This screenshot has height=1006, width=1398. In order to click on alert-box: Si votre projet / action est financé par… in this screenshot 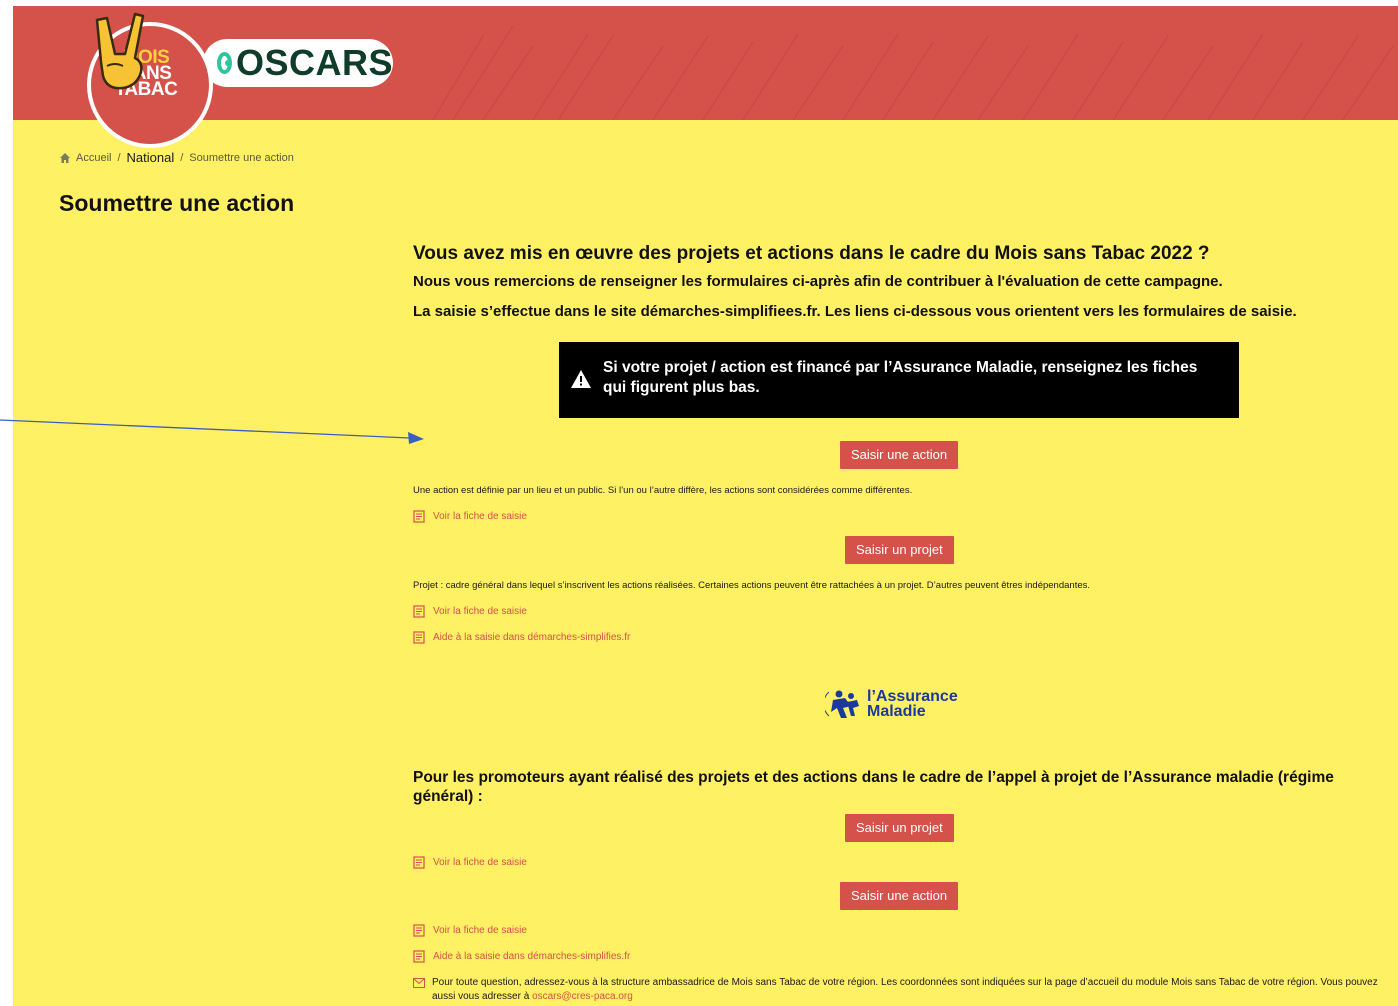, I will do `click(899, 380)`.